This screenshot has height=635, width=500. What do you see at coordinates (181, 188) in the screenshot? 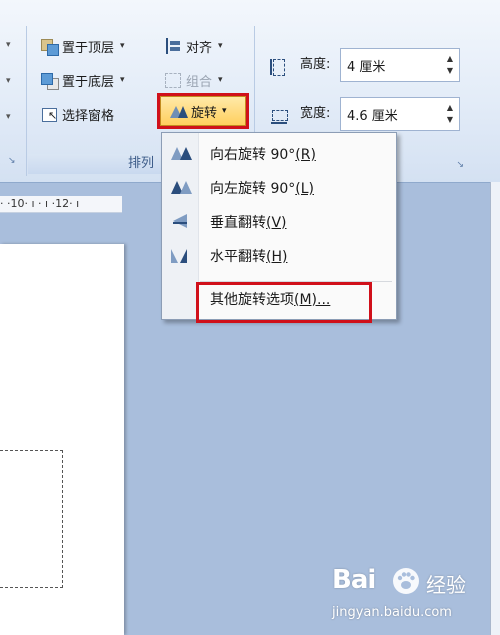
I see `rotate-left-icon` at bounding box center [181, 188].